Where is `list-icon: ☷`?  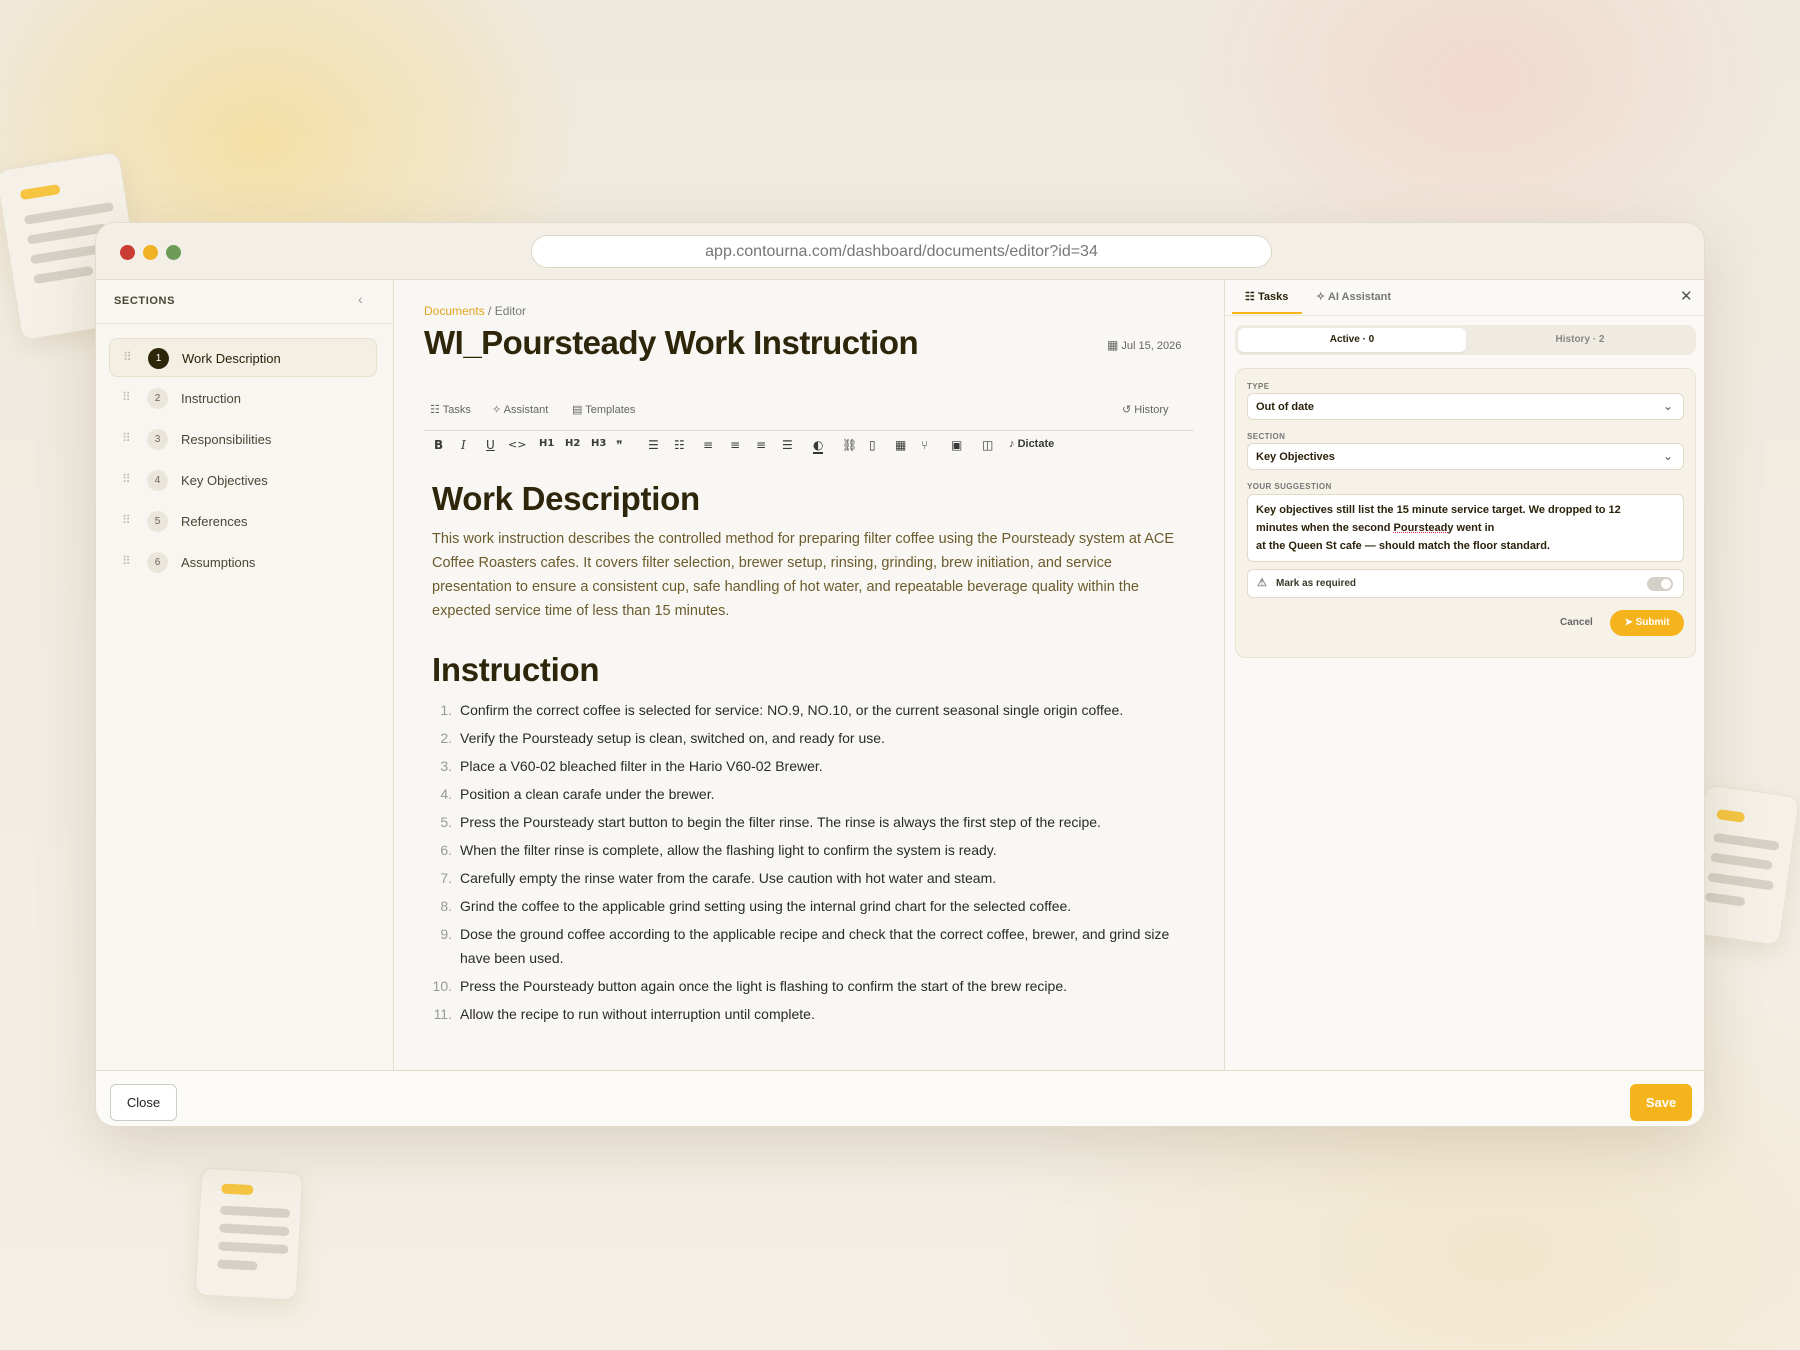
list-icon: ☷ is located at coordinates (1250, 297).